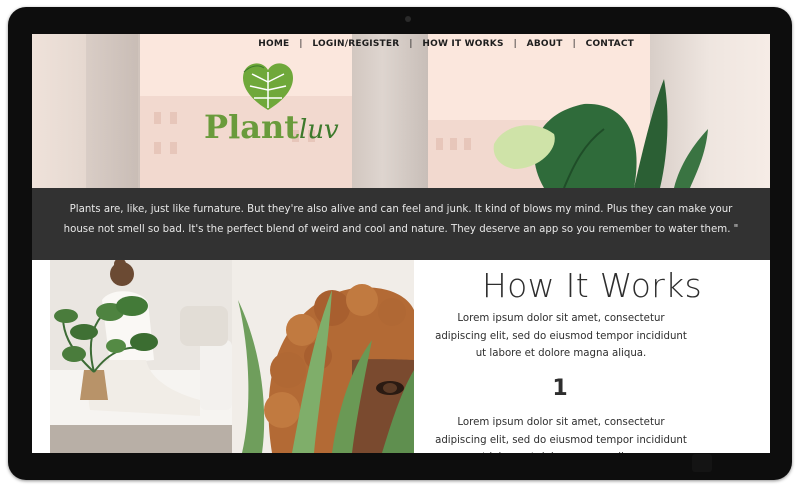 This screenshot has width=800, height=487. I want to click on woman-with-plant-illustration, so click(141, 356).